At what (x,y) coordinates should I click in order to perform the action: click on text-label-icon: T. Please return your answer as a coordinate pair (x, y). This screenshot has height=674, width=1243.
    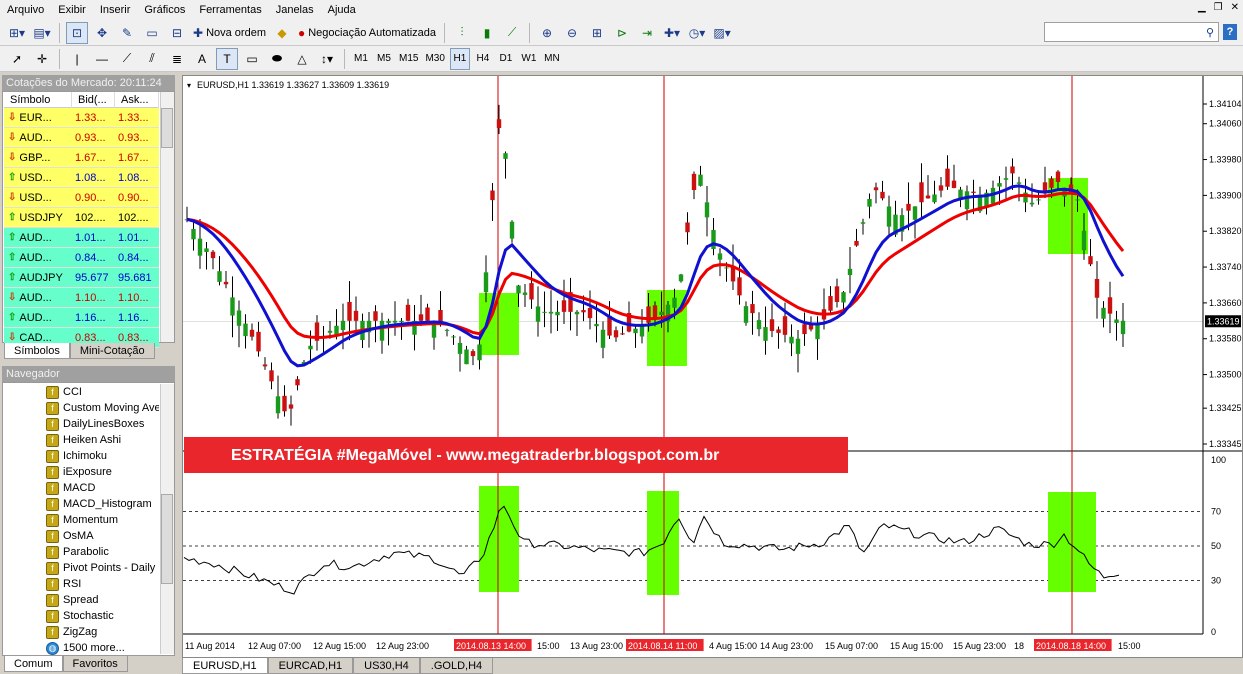
    Looking at the image, I should click on (227, 58).